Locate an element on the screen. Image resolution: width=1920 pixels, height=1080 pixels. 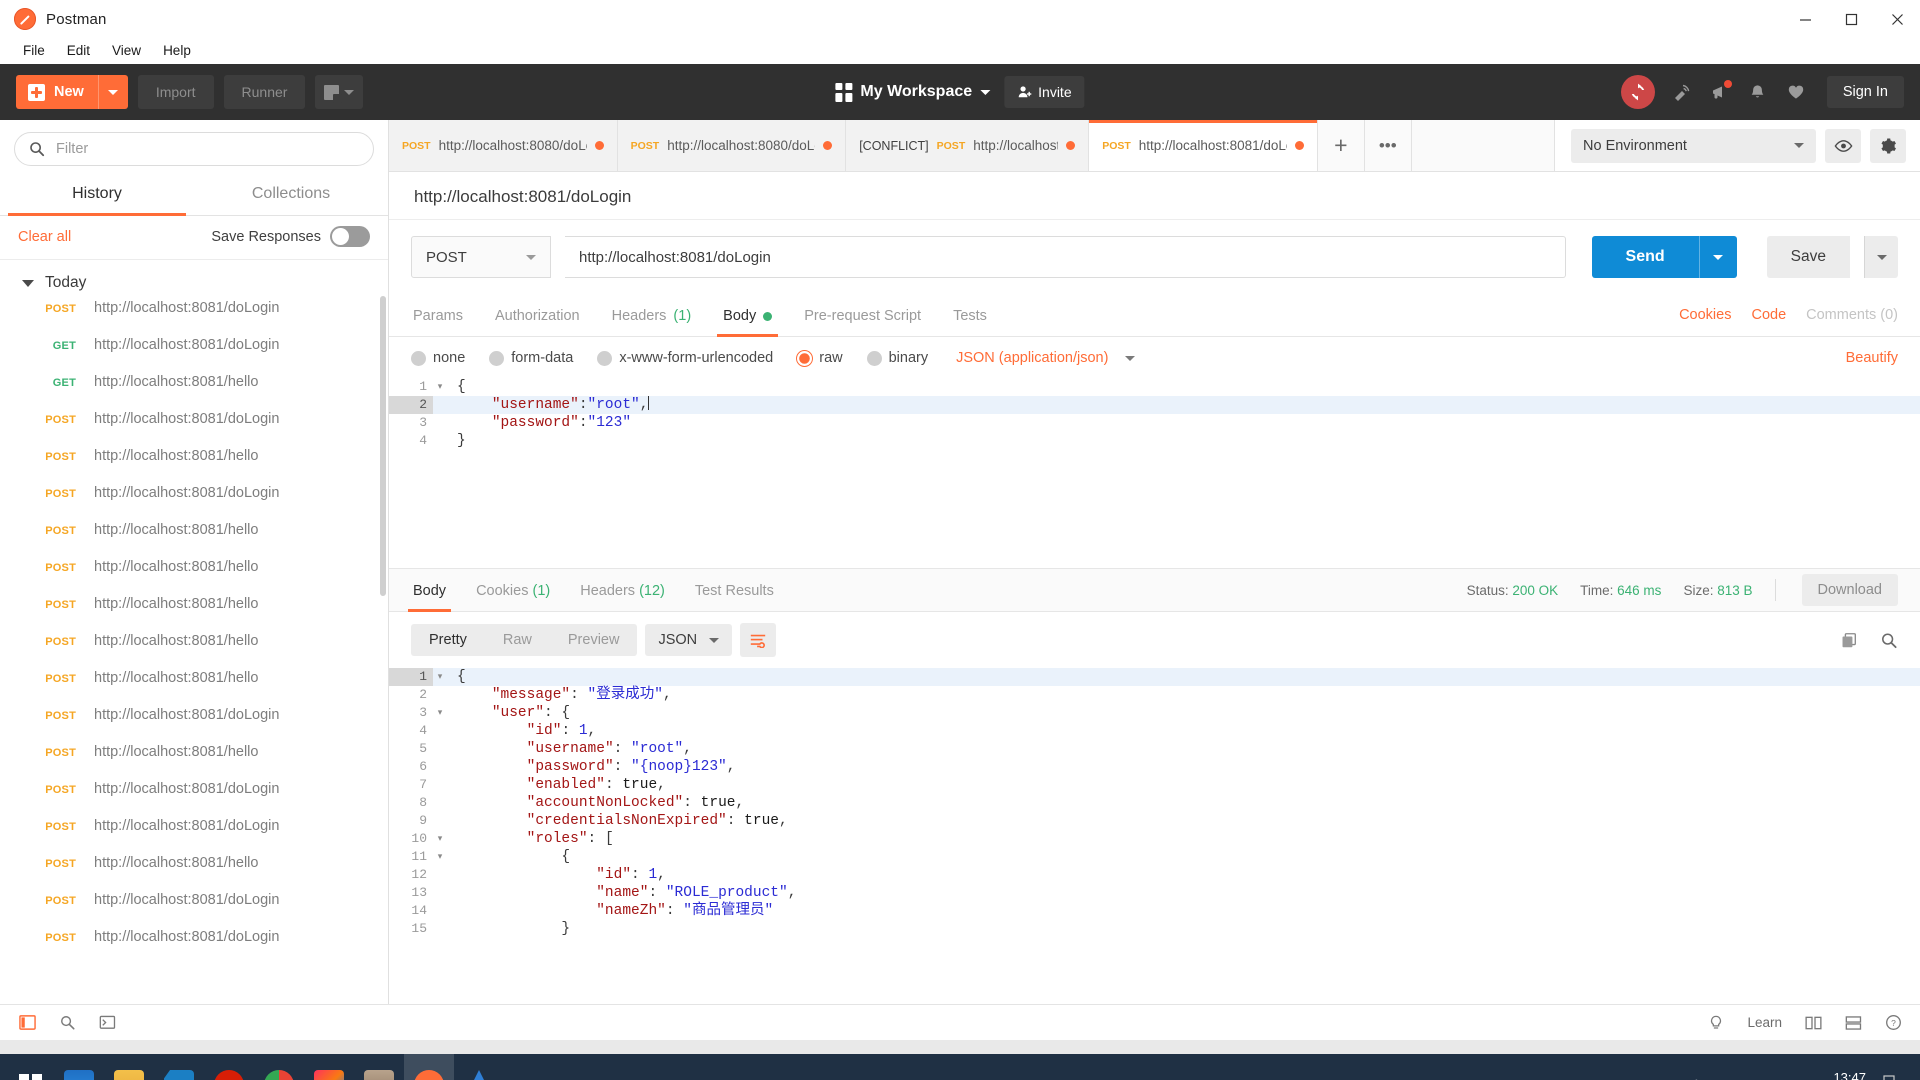
history-group-today: Today is located at coordinates (194, 280).